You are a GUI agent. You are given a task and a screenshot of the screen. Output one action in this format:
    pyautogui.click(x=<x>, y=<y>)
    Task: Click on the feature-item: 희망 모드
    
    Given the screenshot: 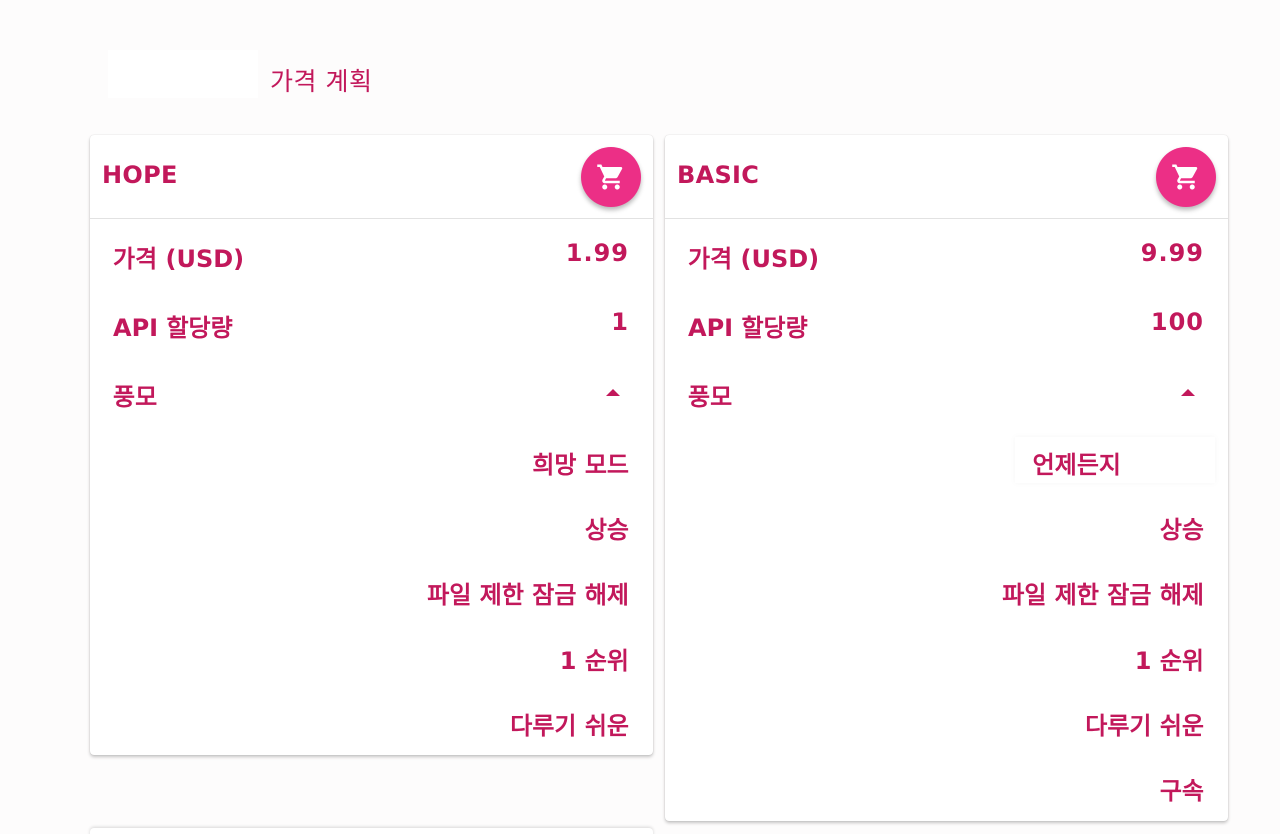 What is the action you would take?
    pyautogui.click(x=580, y=465)
    